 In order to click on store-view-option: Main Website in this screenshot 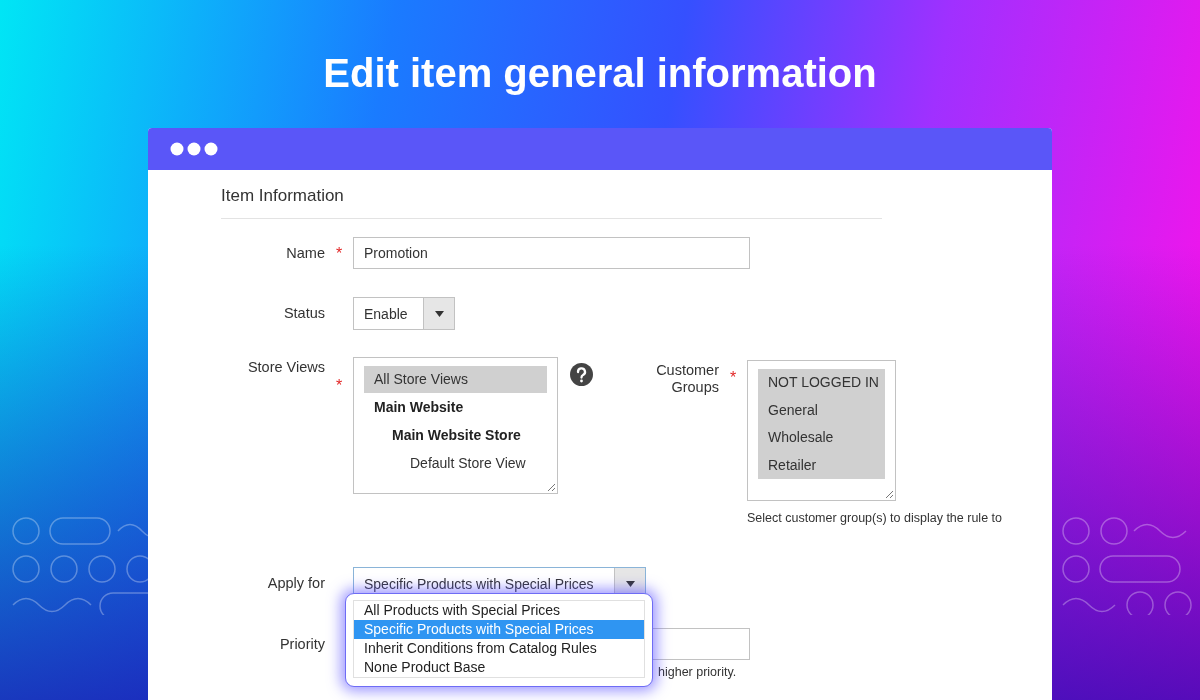, I will do `click(455, 407)`.